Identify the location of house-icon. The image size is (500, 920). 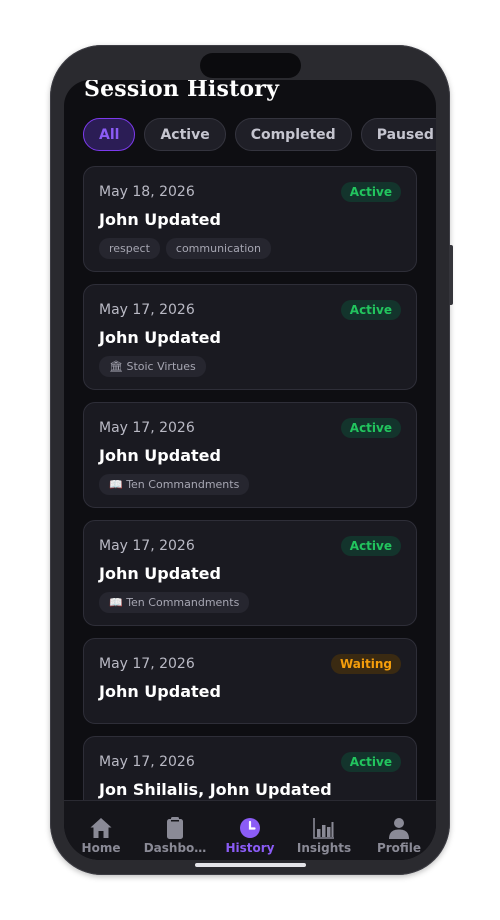
(101, 828).